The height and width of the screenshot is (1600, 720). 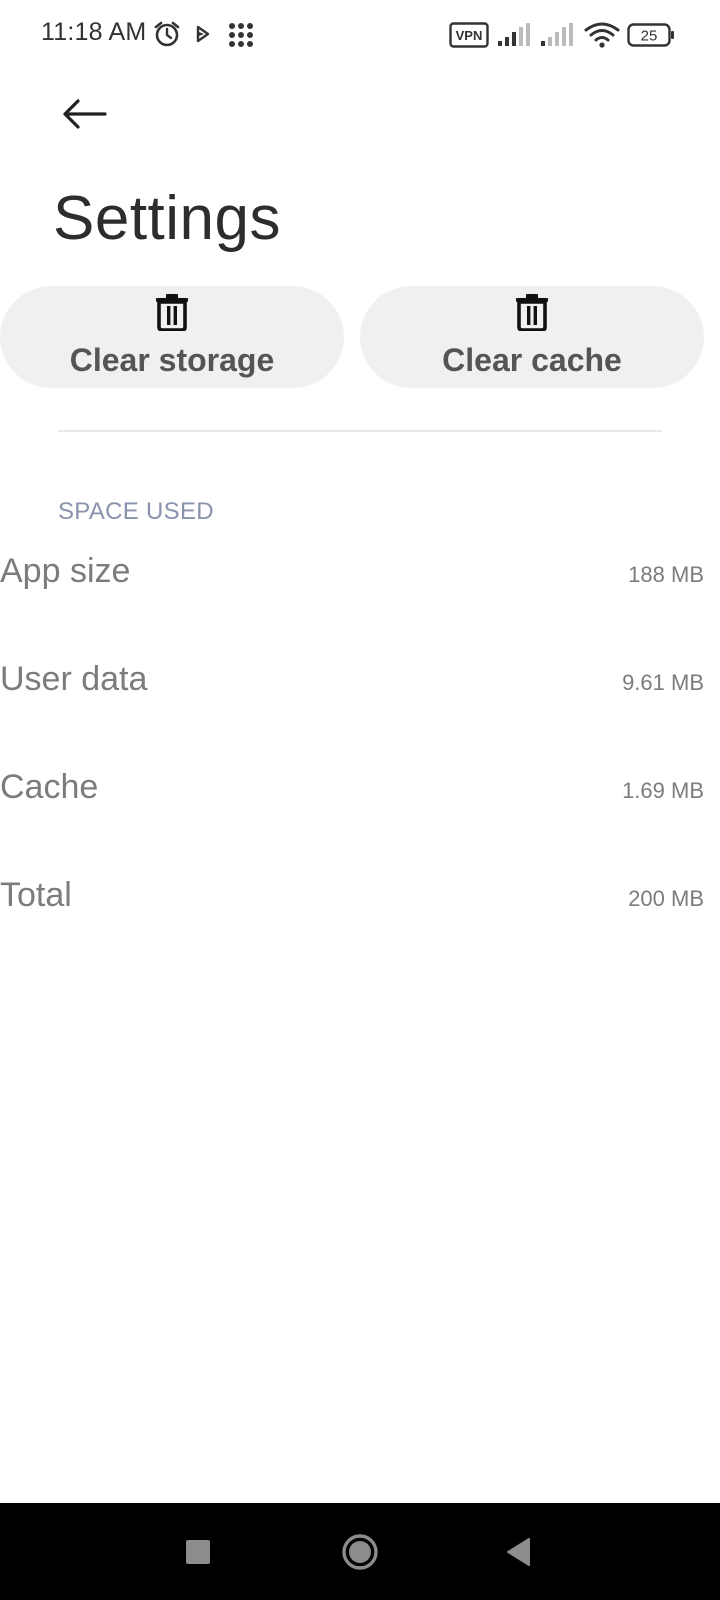 I want to click on back-button, so click(x=84, y=114).